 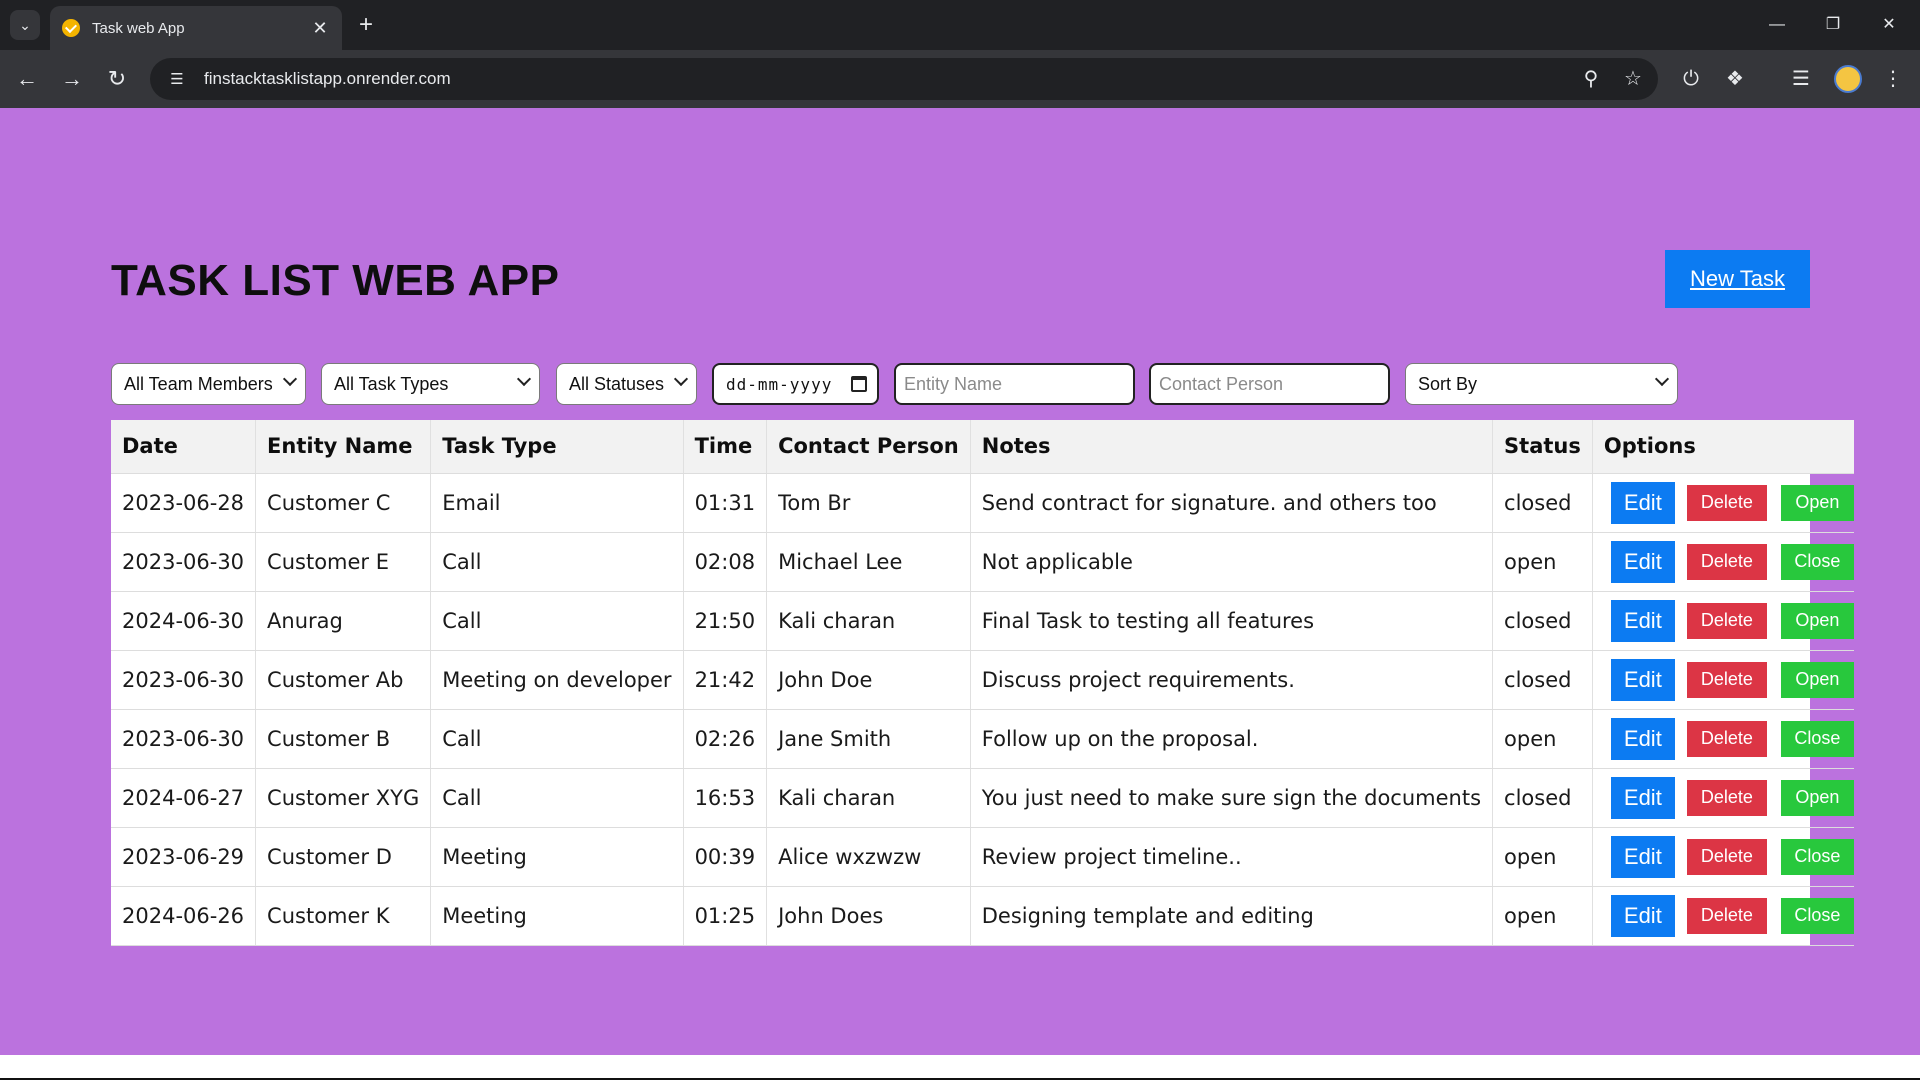 What do you see at coordinates (1232, 562) in the screenshot?
I see `cell-notes: Not applicable` at bounding box center [1232, 562].